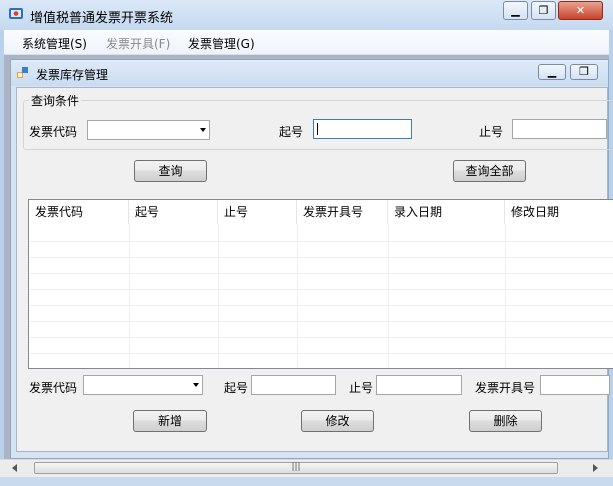 Image resolution: width=613 pixels, height=486 pixels. I want to click on menu-system: 系统管理(S), so click(54, 43).